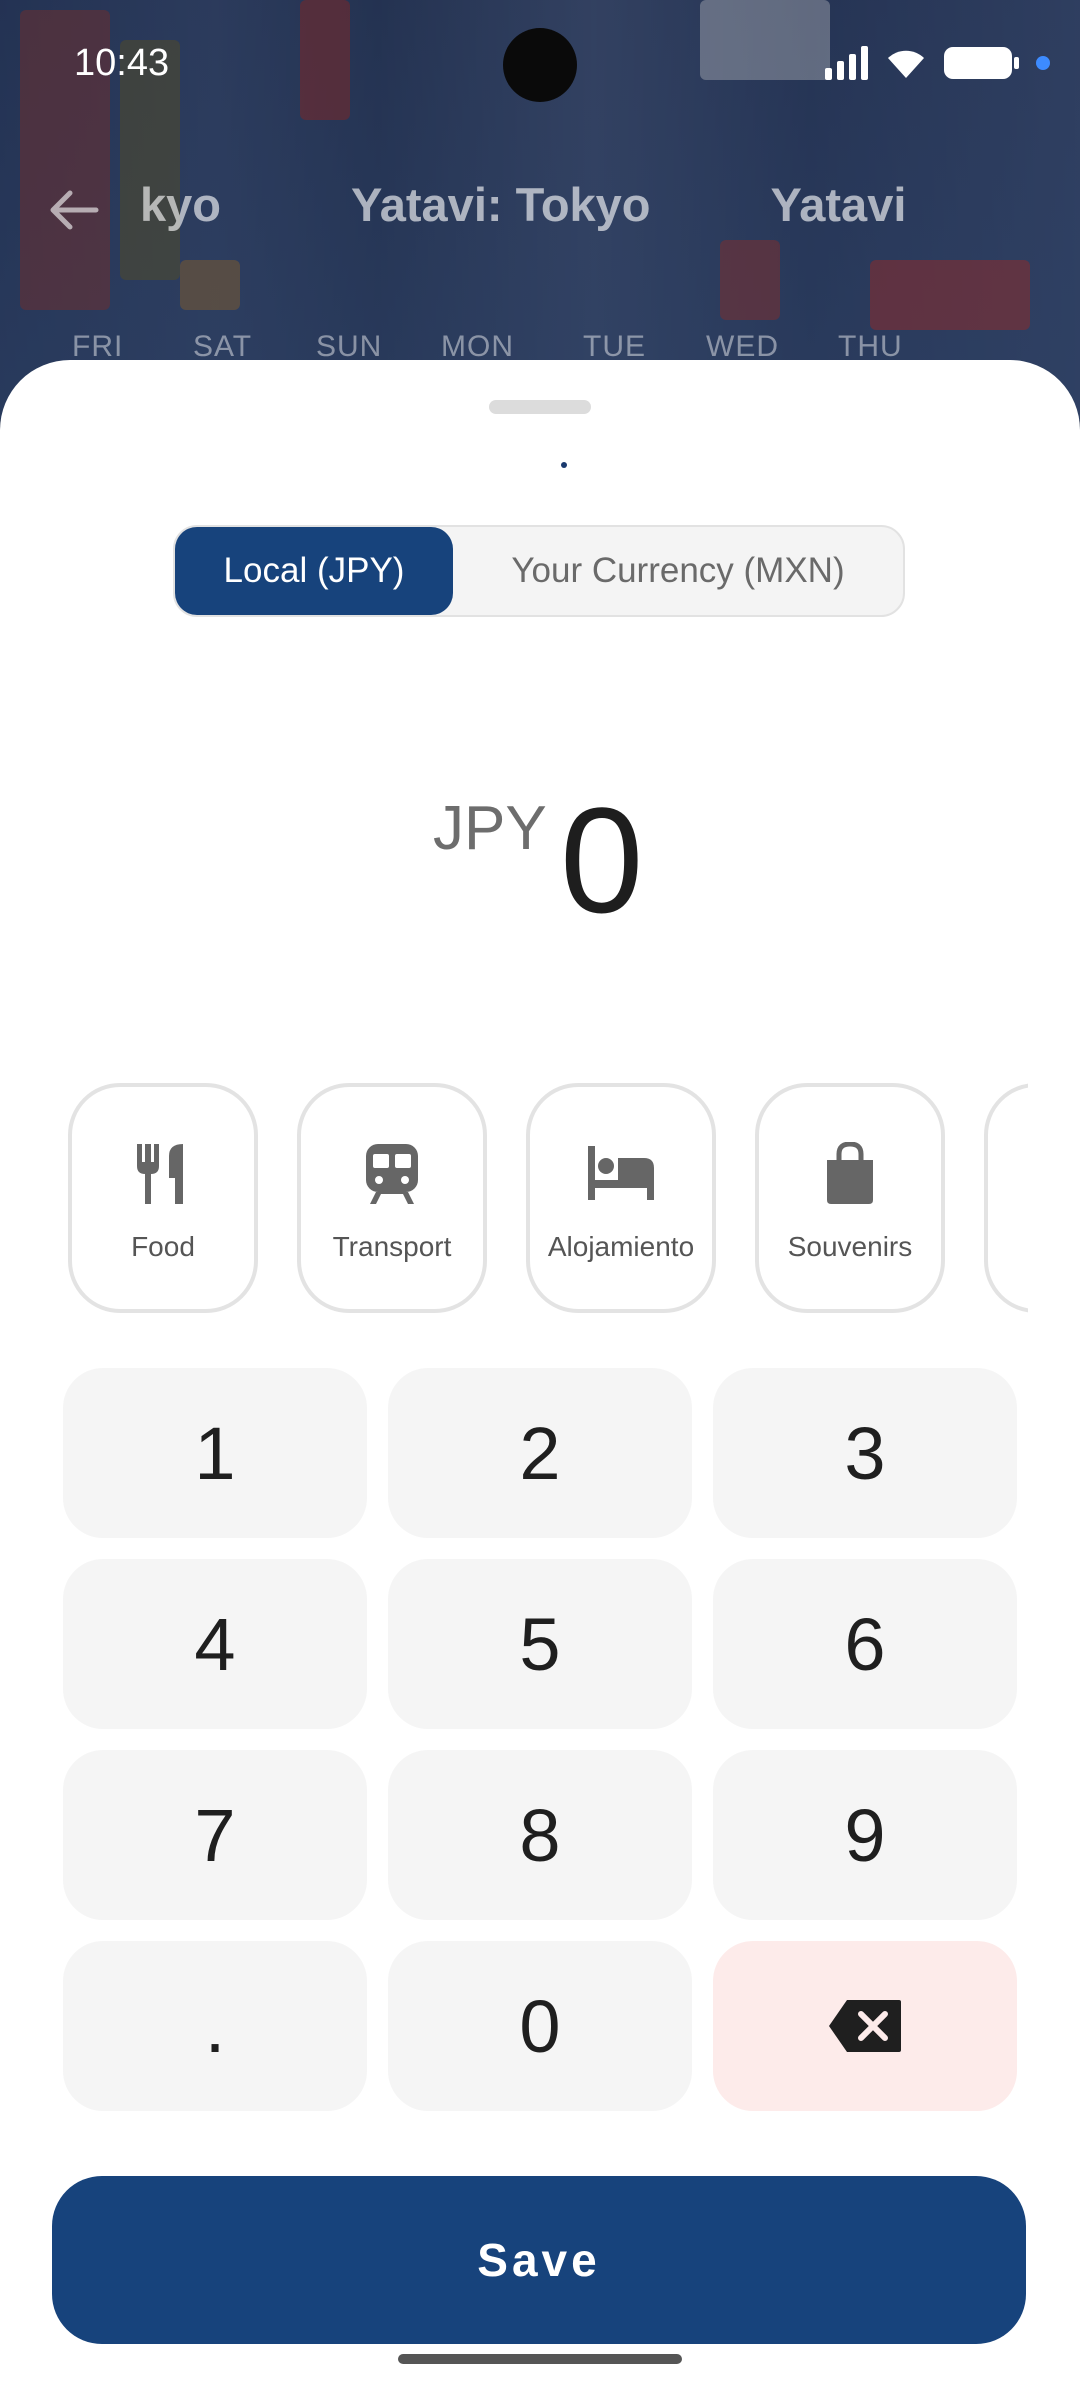 This screenshot has width=1080, height=2400. Describe the element at coordinates (215, 1835) in the screenshot. I see `key-7: 7` at that location.